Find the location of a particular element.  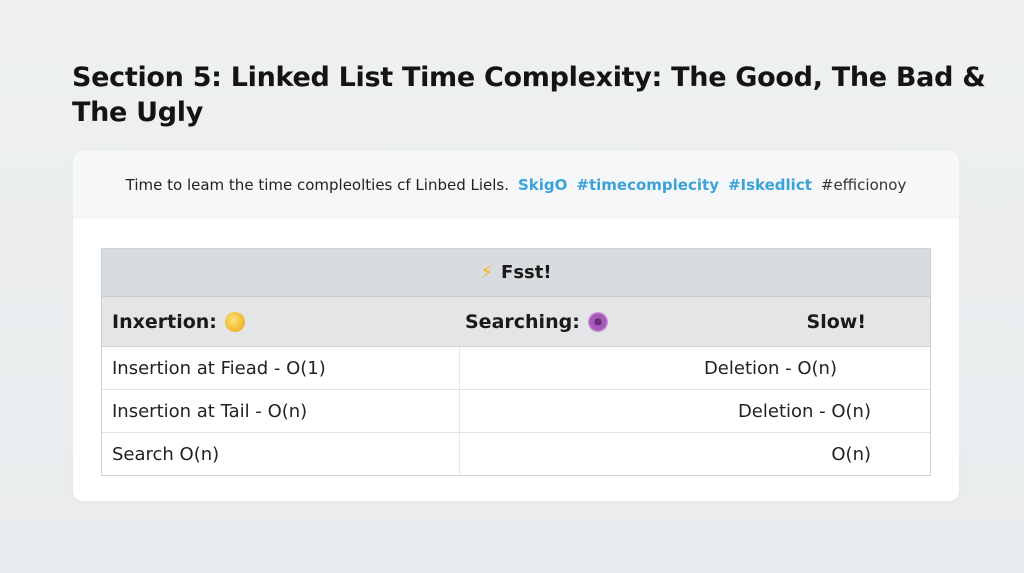

hashtag-sigo: SkigO is located at coordinates (542, 185).